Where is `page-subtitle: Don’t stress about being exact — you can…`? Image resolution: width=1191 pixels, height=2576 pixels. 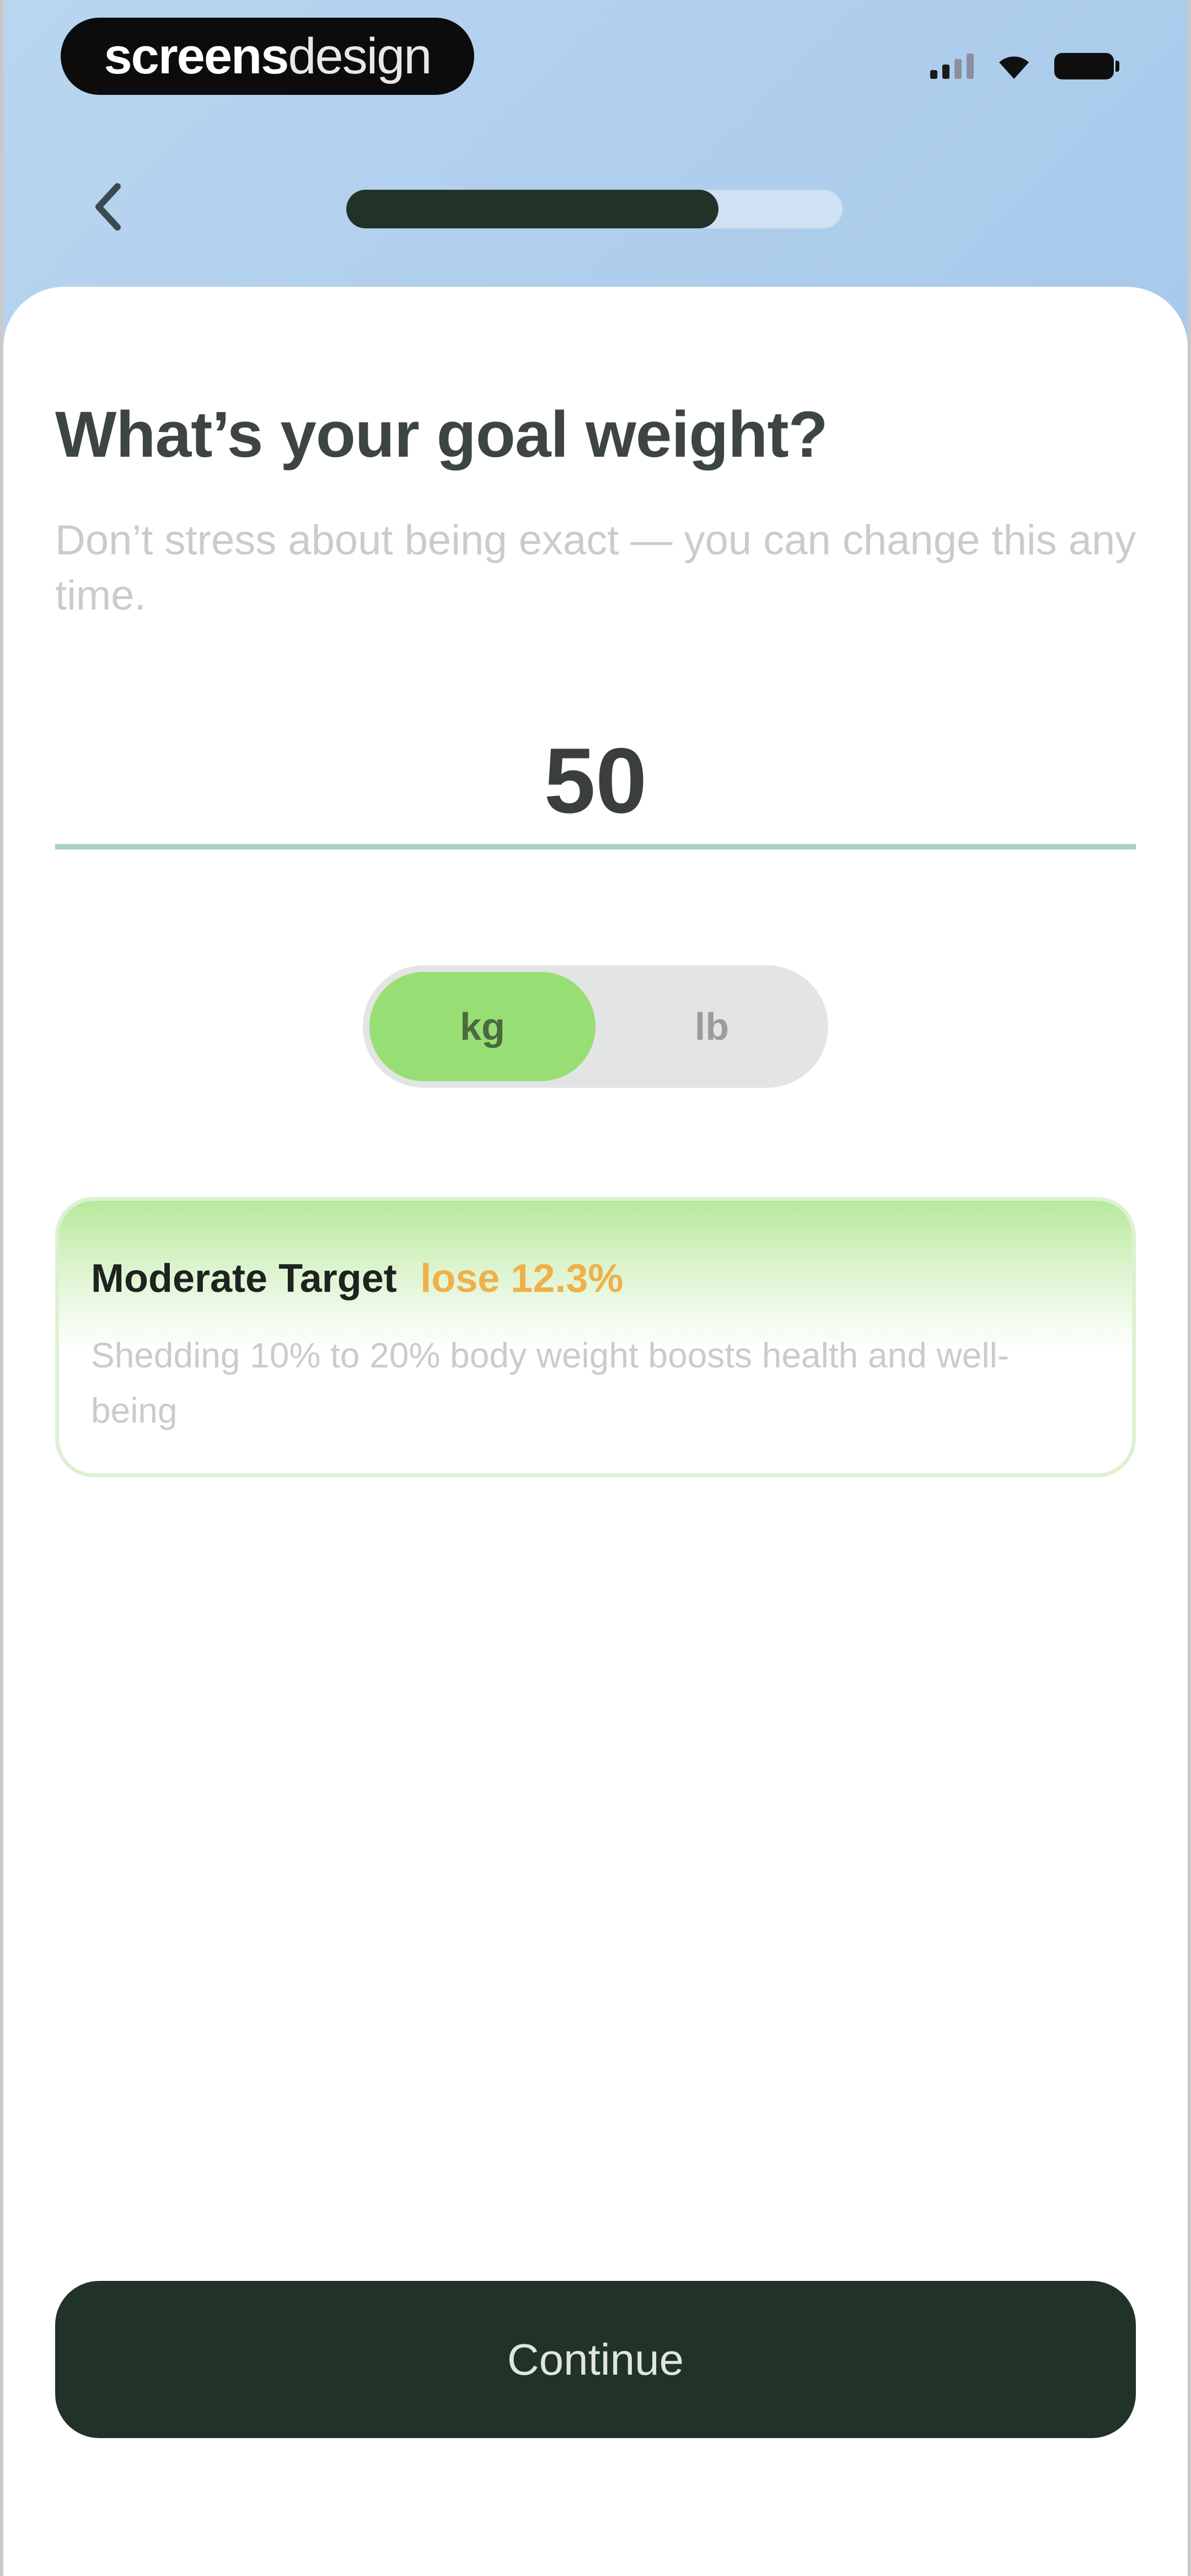
page-subtitle: Don’t stress about being exact — you can… is located at coordinates (595, 568).